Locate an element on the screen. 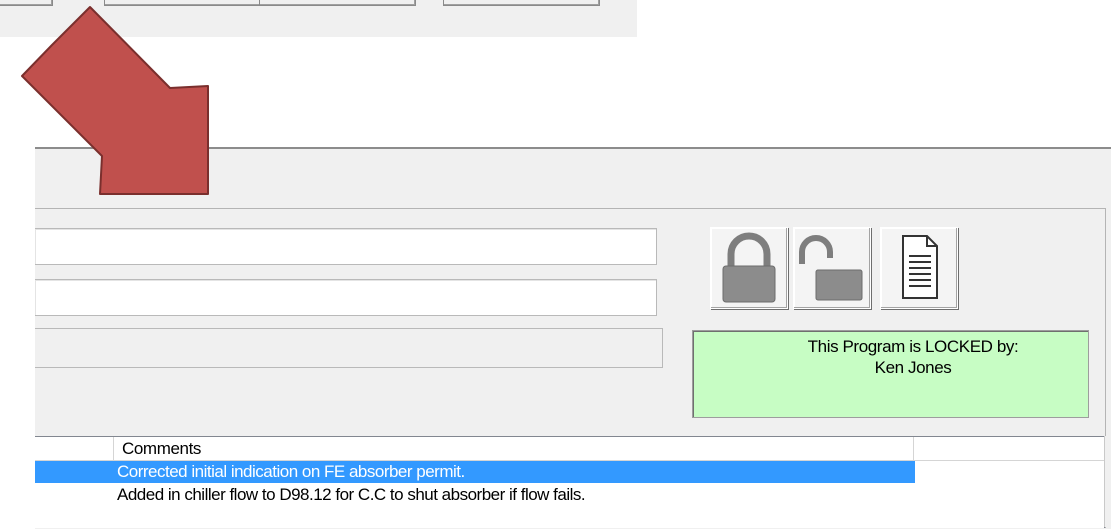 The height and width of the screenshot is (529, 1111). list-header: Comments is located at coordinates (569, 449).